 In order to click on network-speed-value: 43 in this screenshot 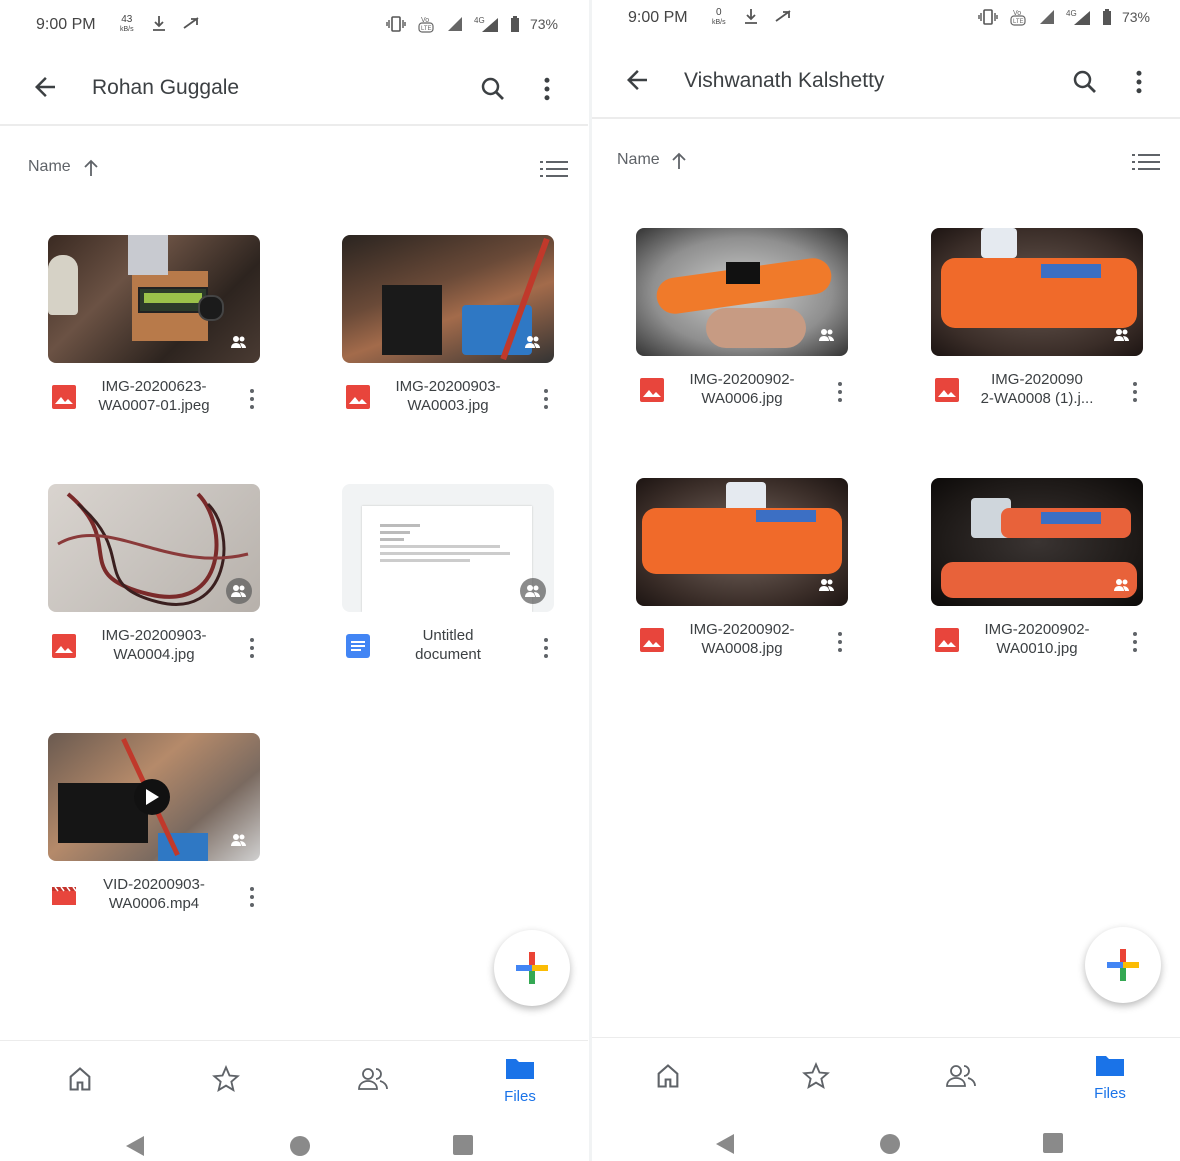, I will do `click(127, 19)`.